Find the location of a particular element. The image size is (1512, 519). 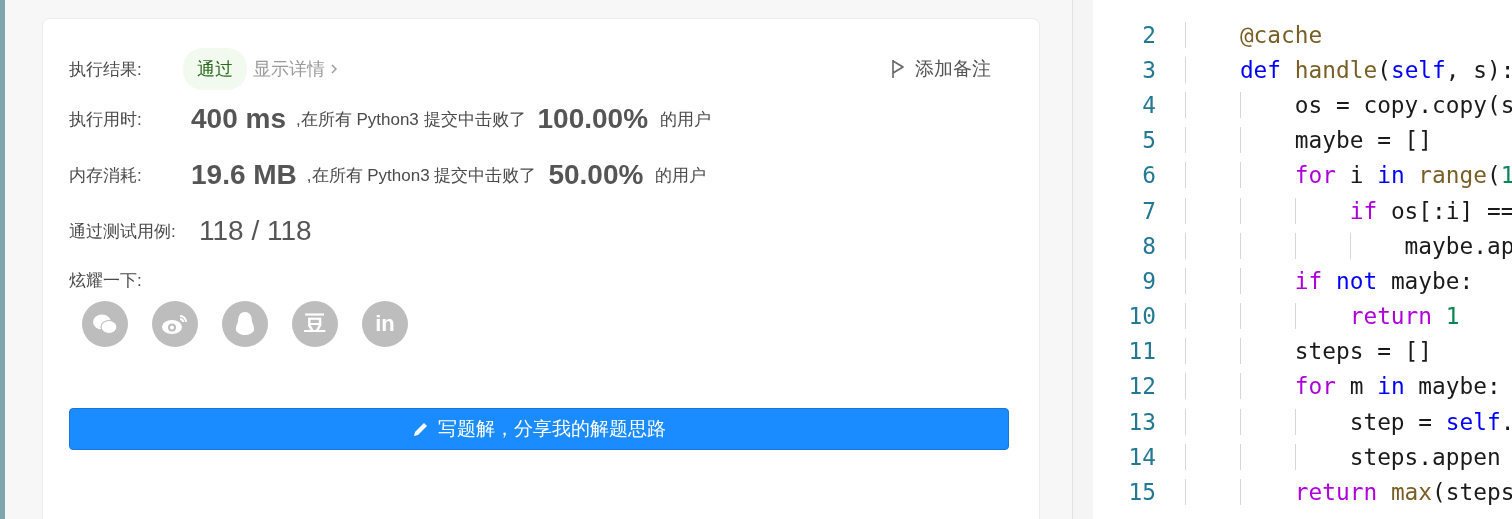

line-number: 5 is located at coordinates (1148, 140).